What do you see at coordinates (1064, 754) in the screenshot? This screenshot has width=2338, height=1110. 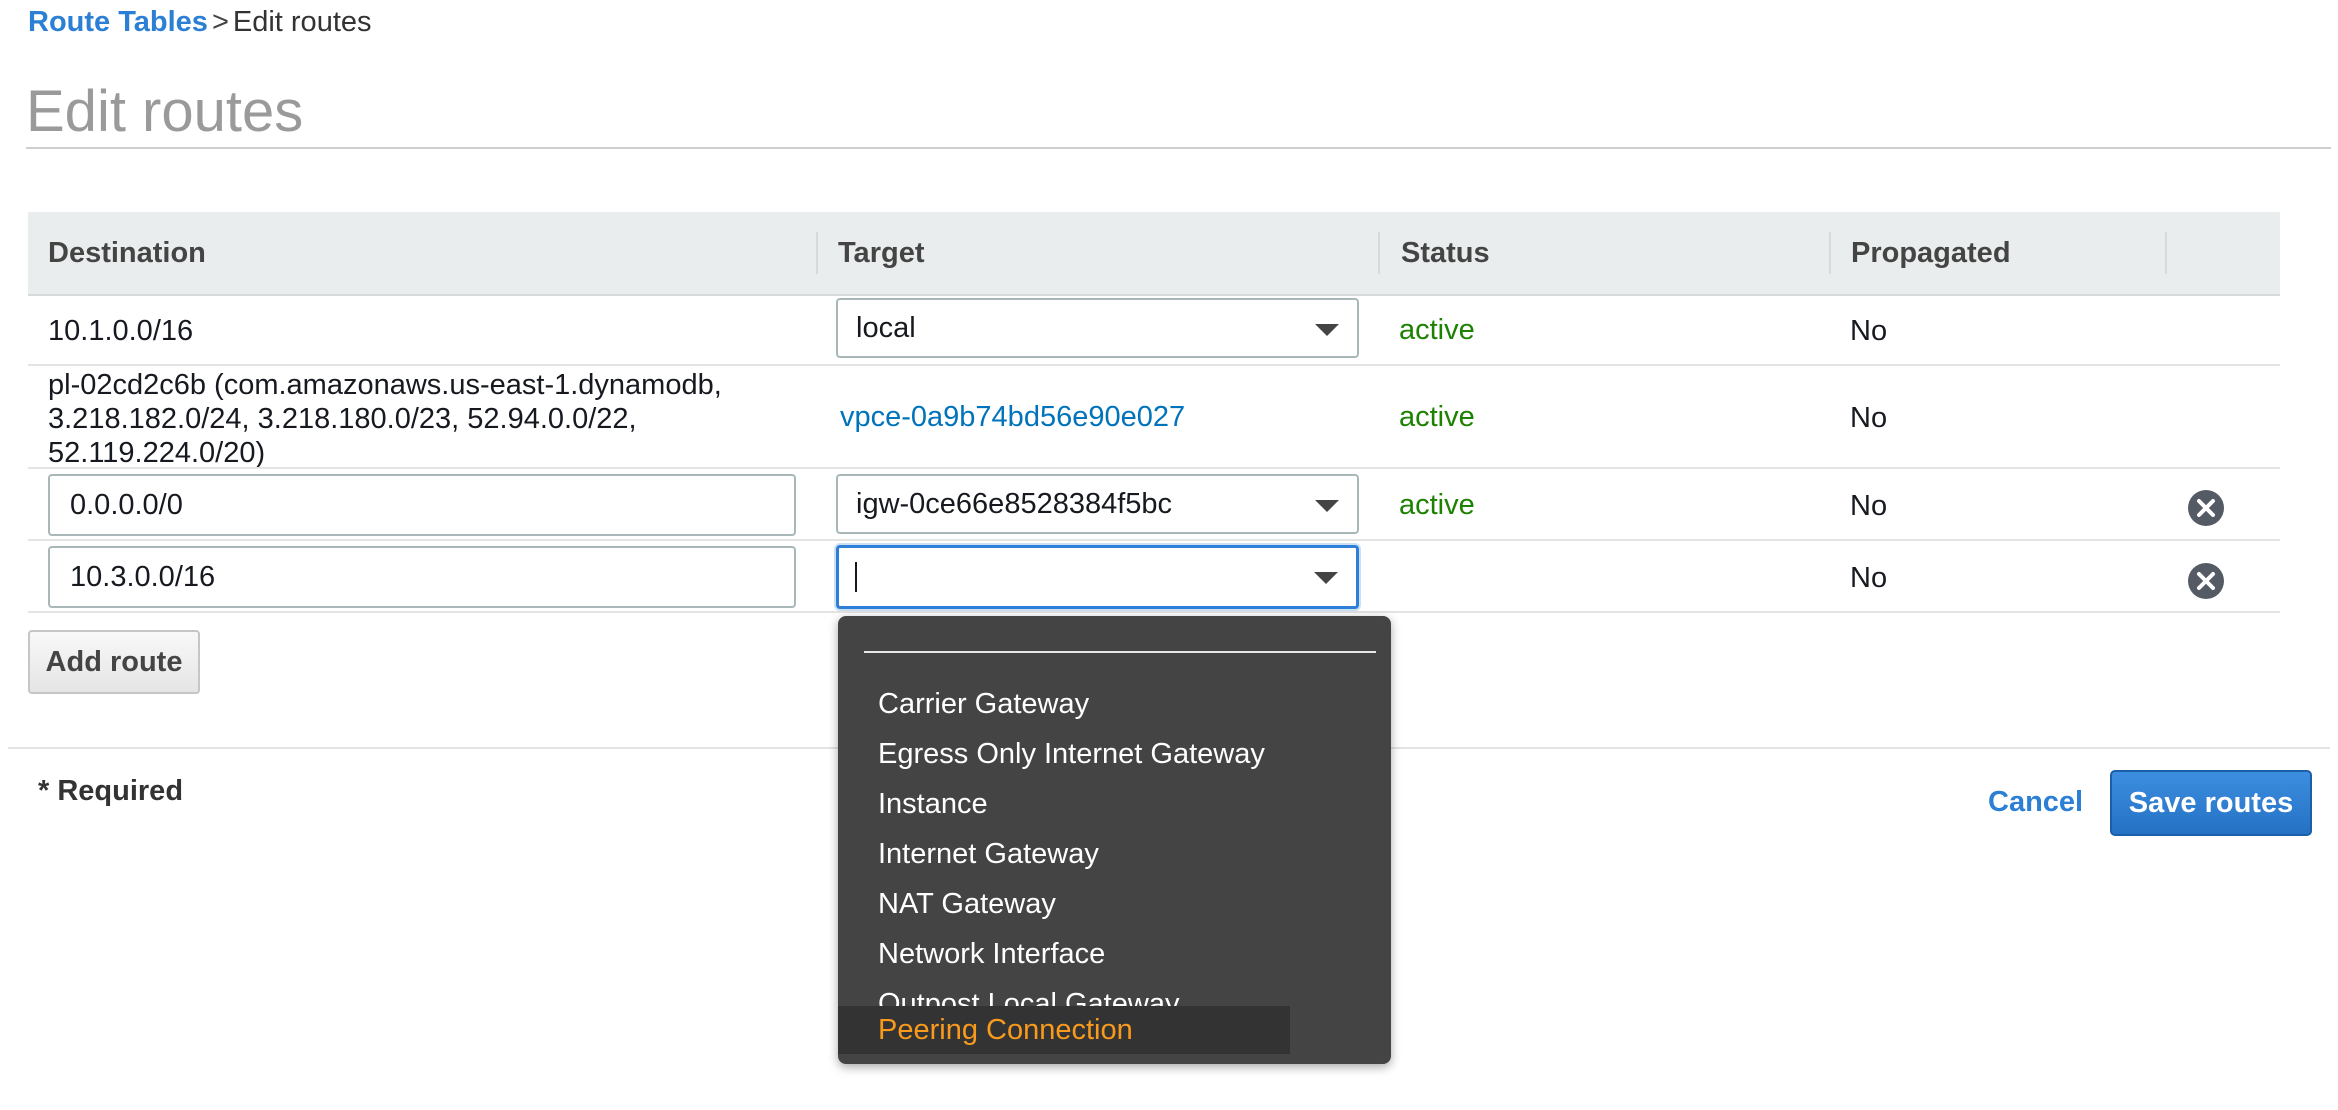 I see `menu-item-egress-only-internet-gateway: Egress Only Internet Gateway` at bounding box center [1064, 754].